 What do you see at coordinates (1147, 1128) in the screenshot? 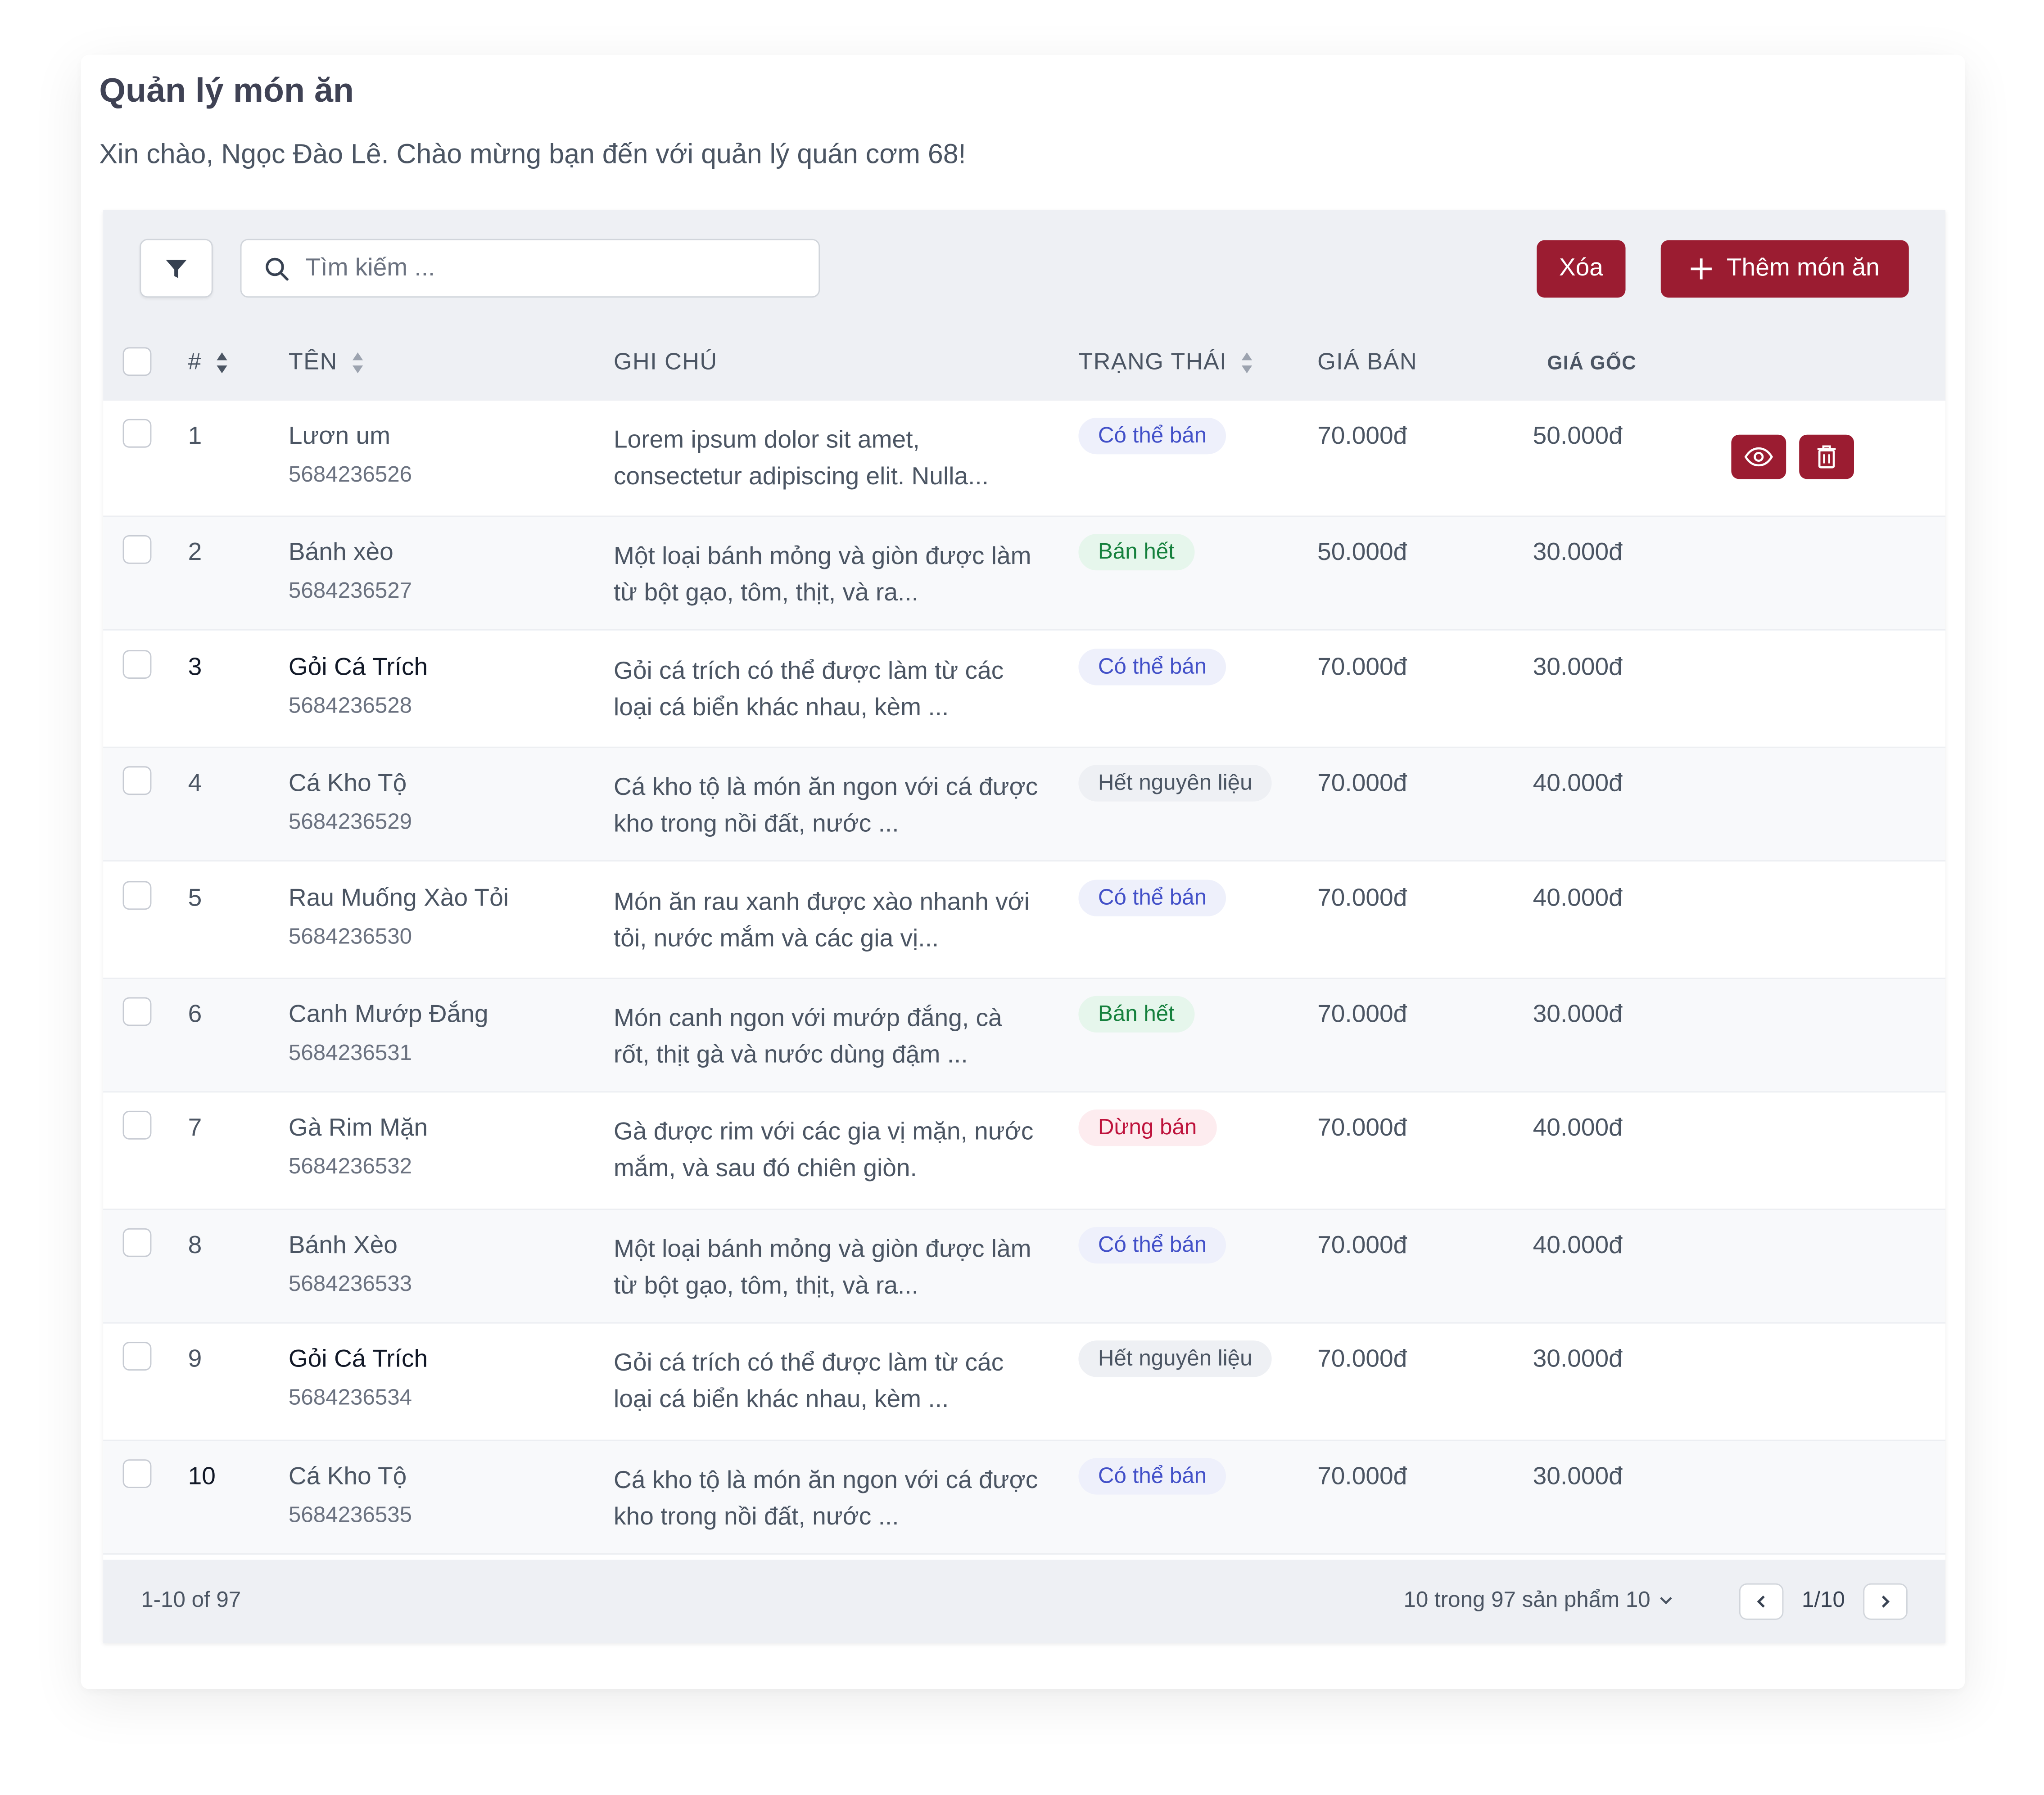
I see `status-badge: Dừng bán` at bounding box center [1147, 1128].